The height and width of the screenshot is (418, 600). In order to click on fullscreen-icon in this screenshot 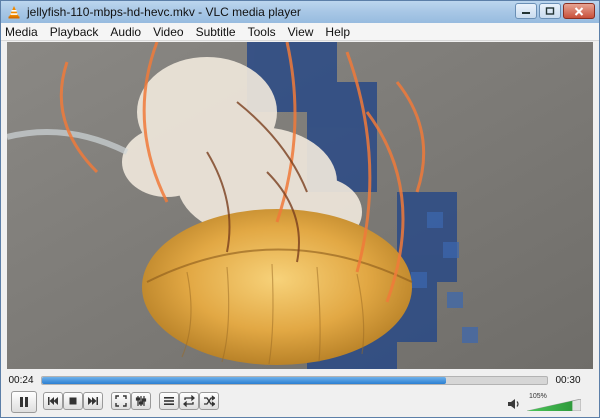, I will do `click(121, 401)`.